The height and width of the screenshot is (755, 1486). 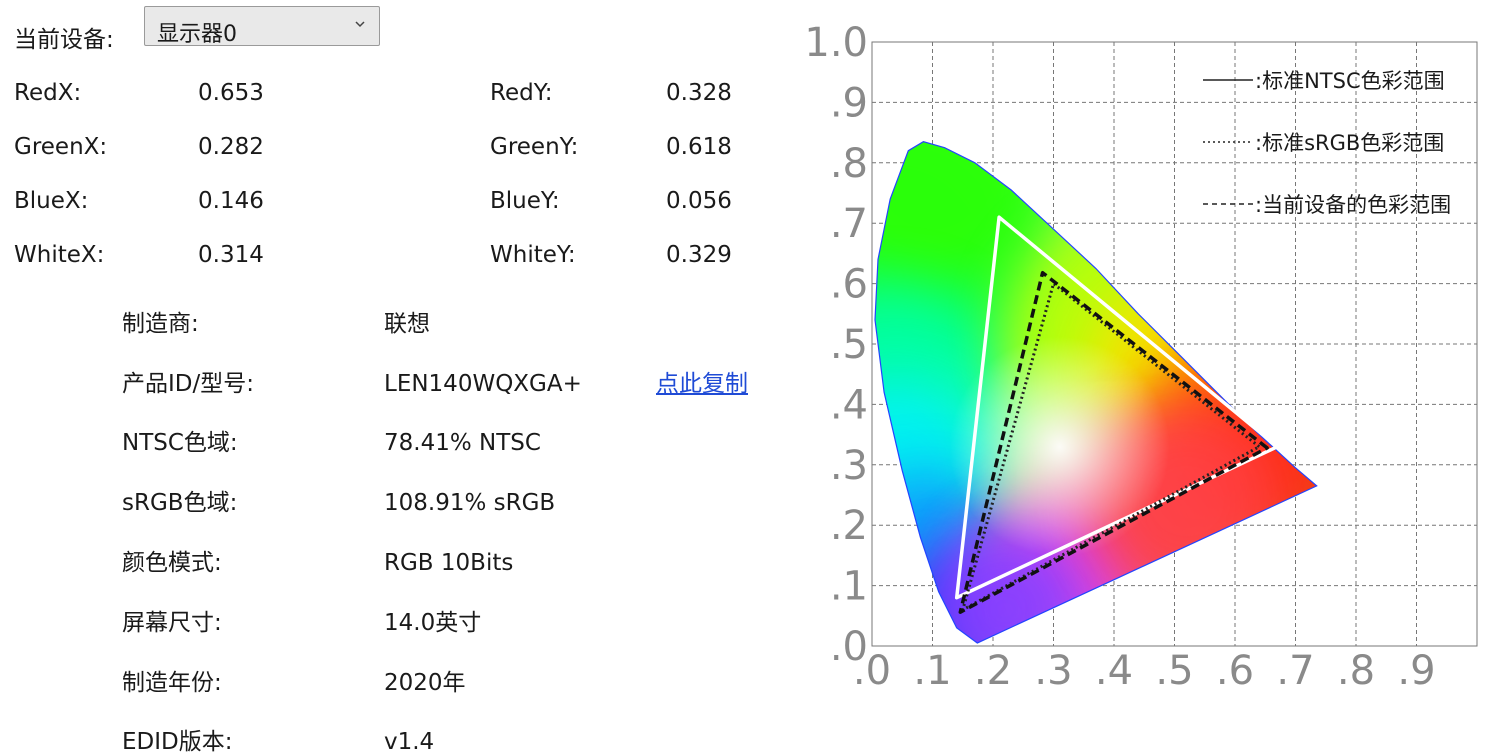 What do you see at coordinates (836, 43) in the screenshot?
I see `y-tick-label: 1.0` at bounding box center [836, 43].